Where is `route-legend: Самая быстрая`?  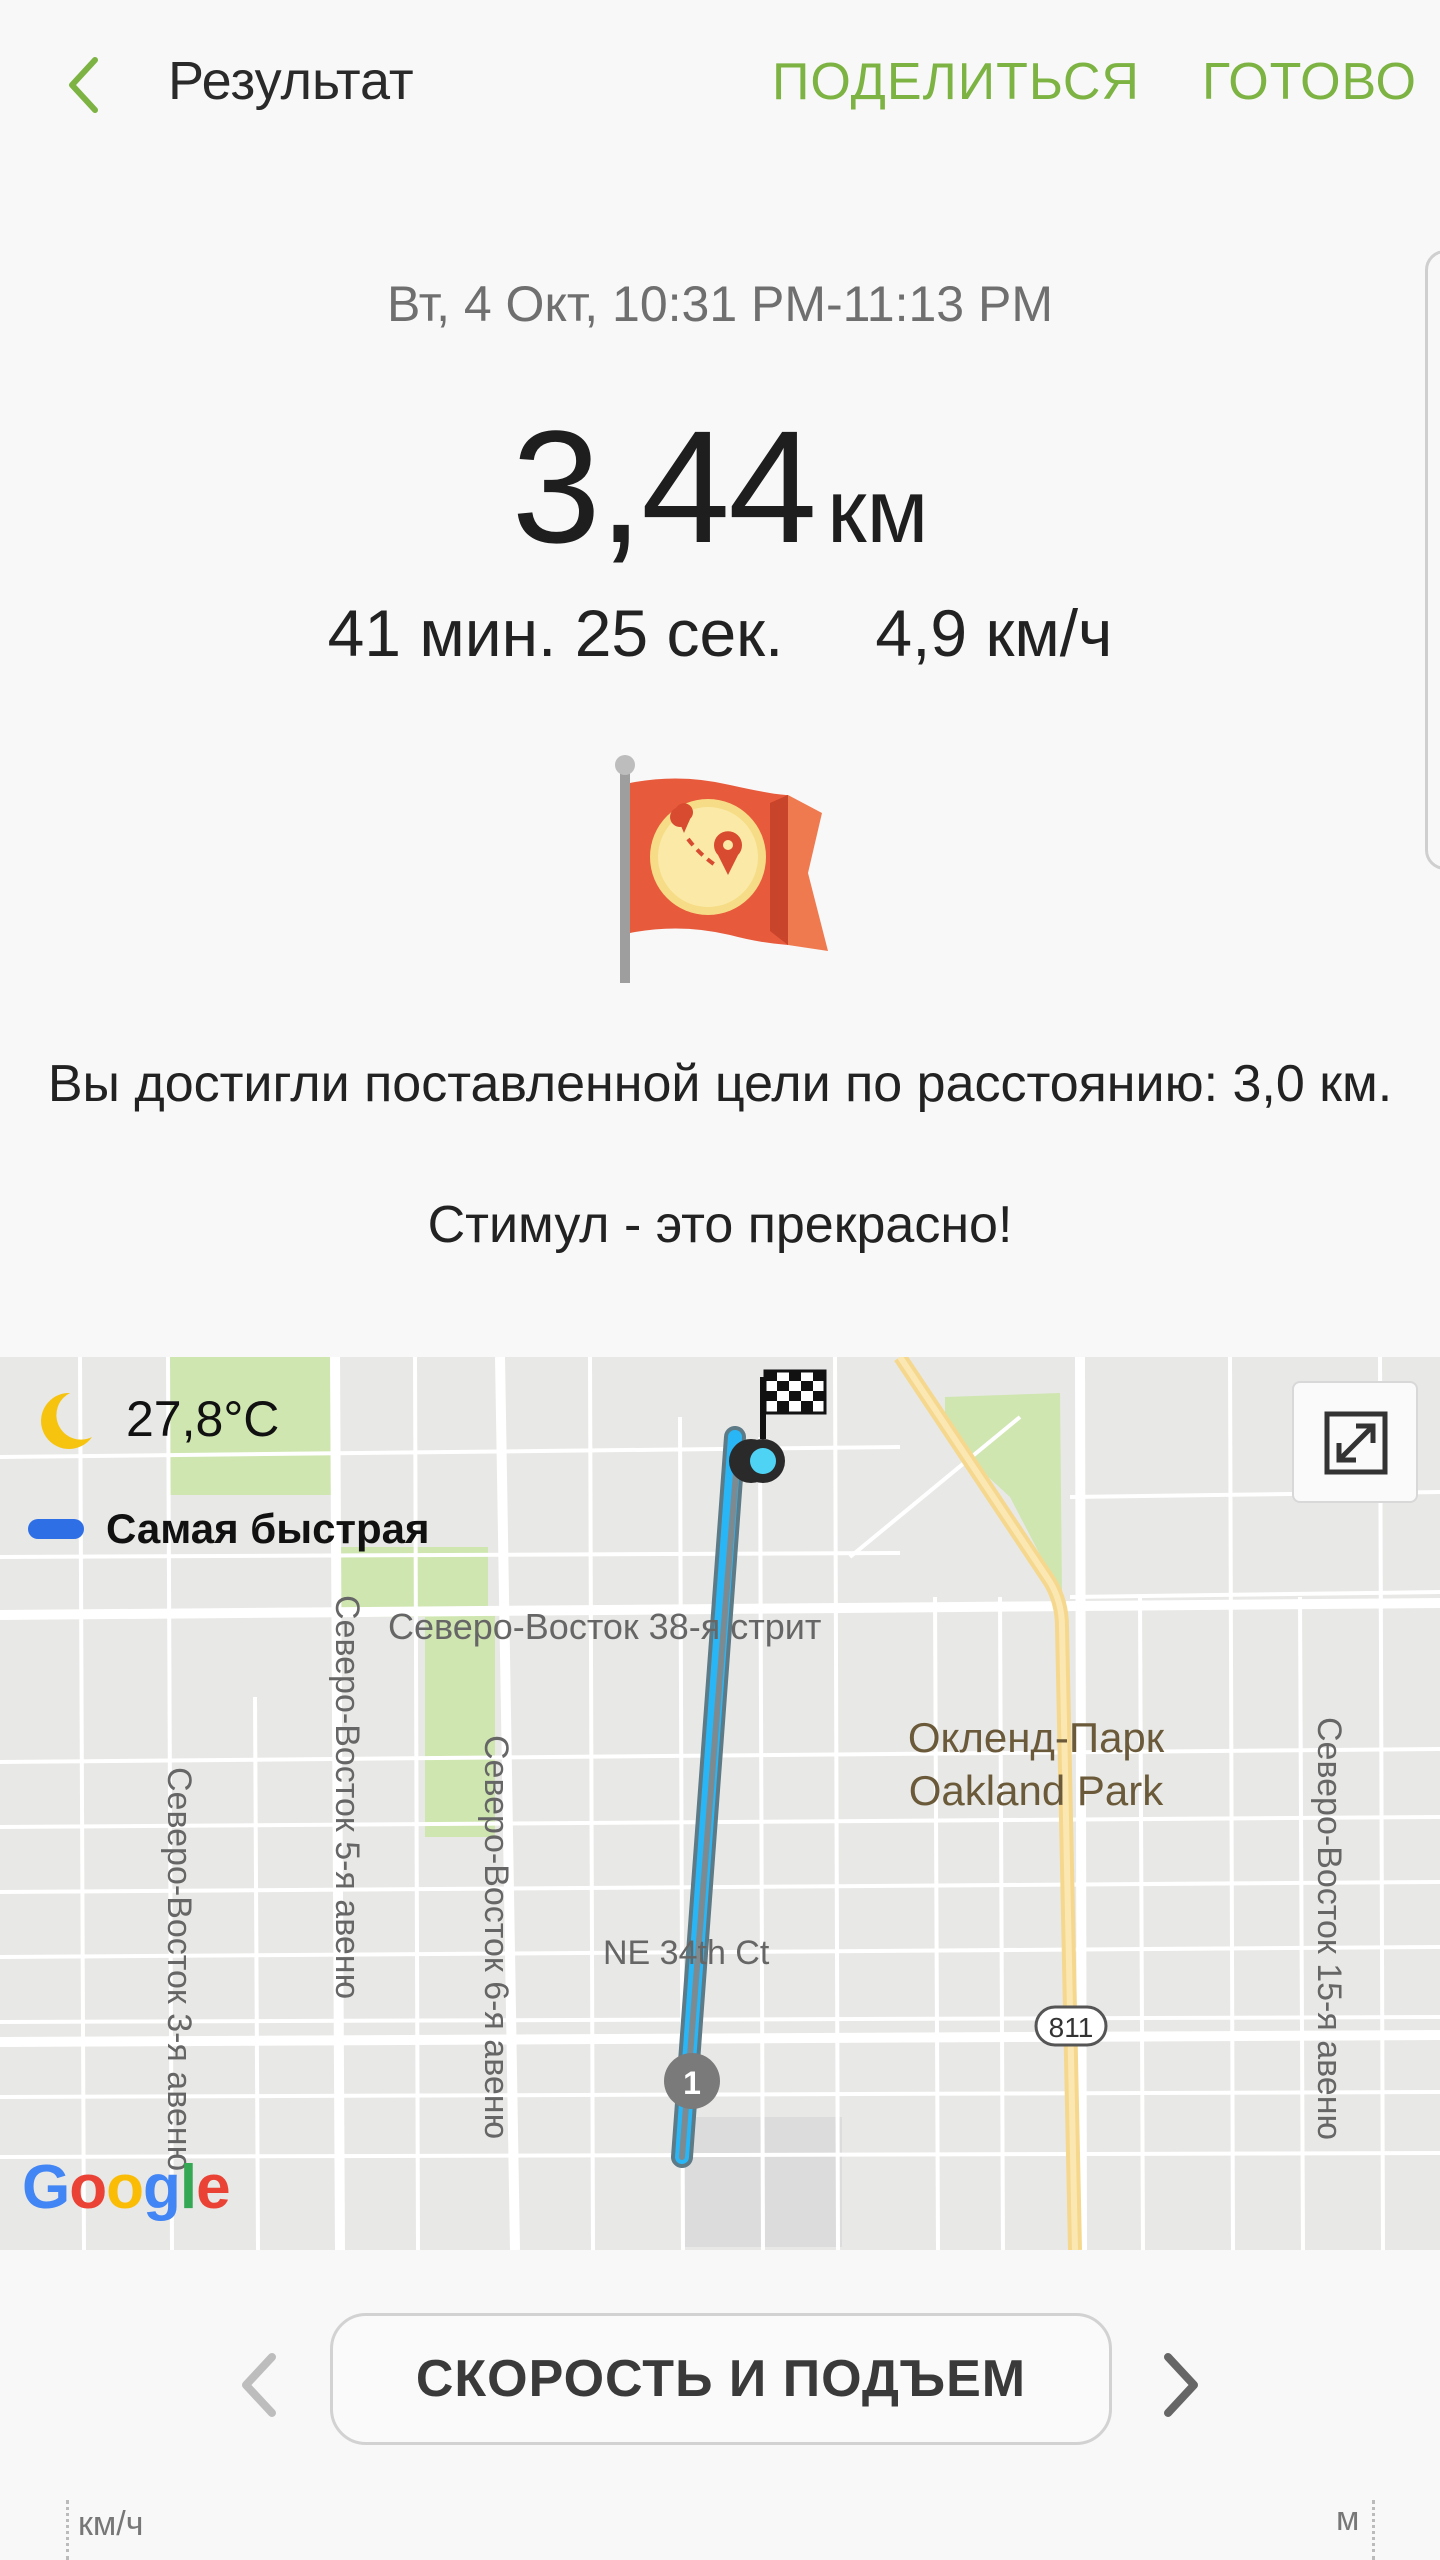 route-legend: Самая быстрая is located at coordinates (229, 1529).